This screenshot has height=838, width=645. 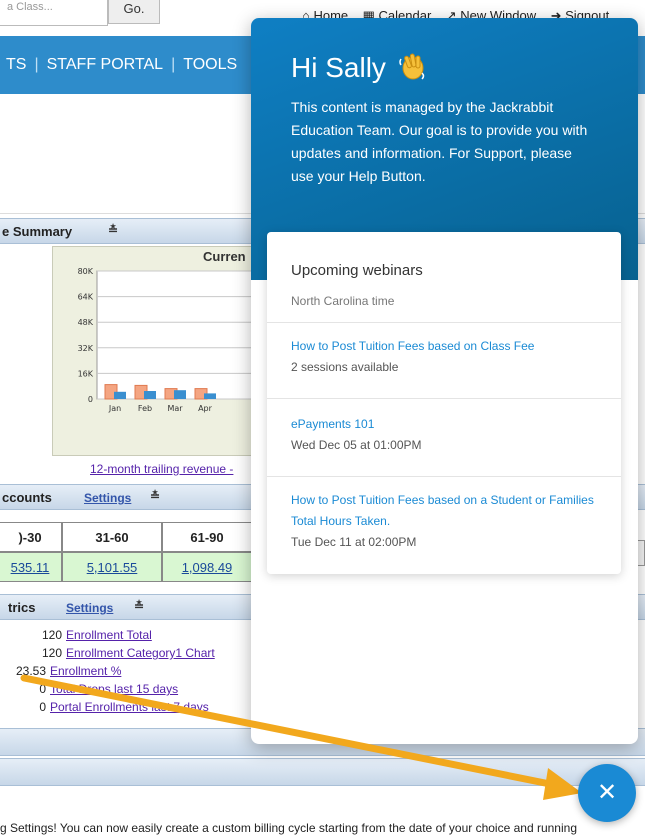 I want to click on aging-value-0-30: 535.11, so click(x=31, y=567).